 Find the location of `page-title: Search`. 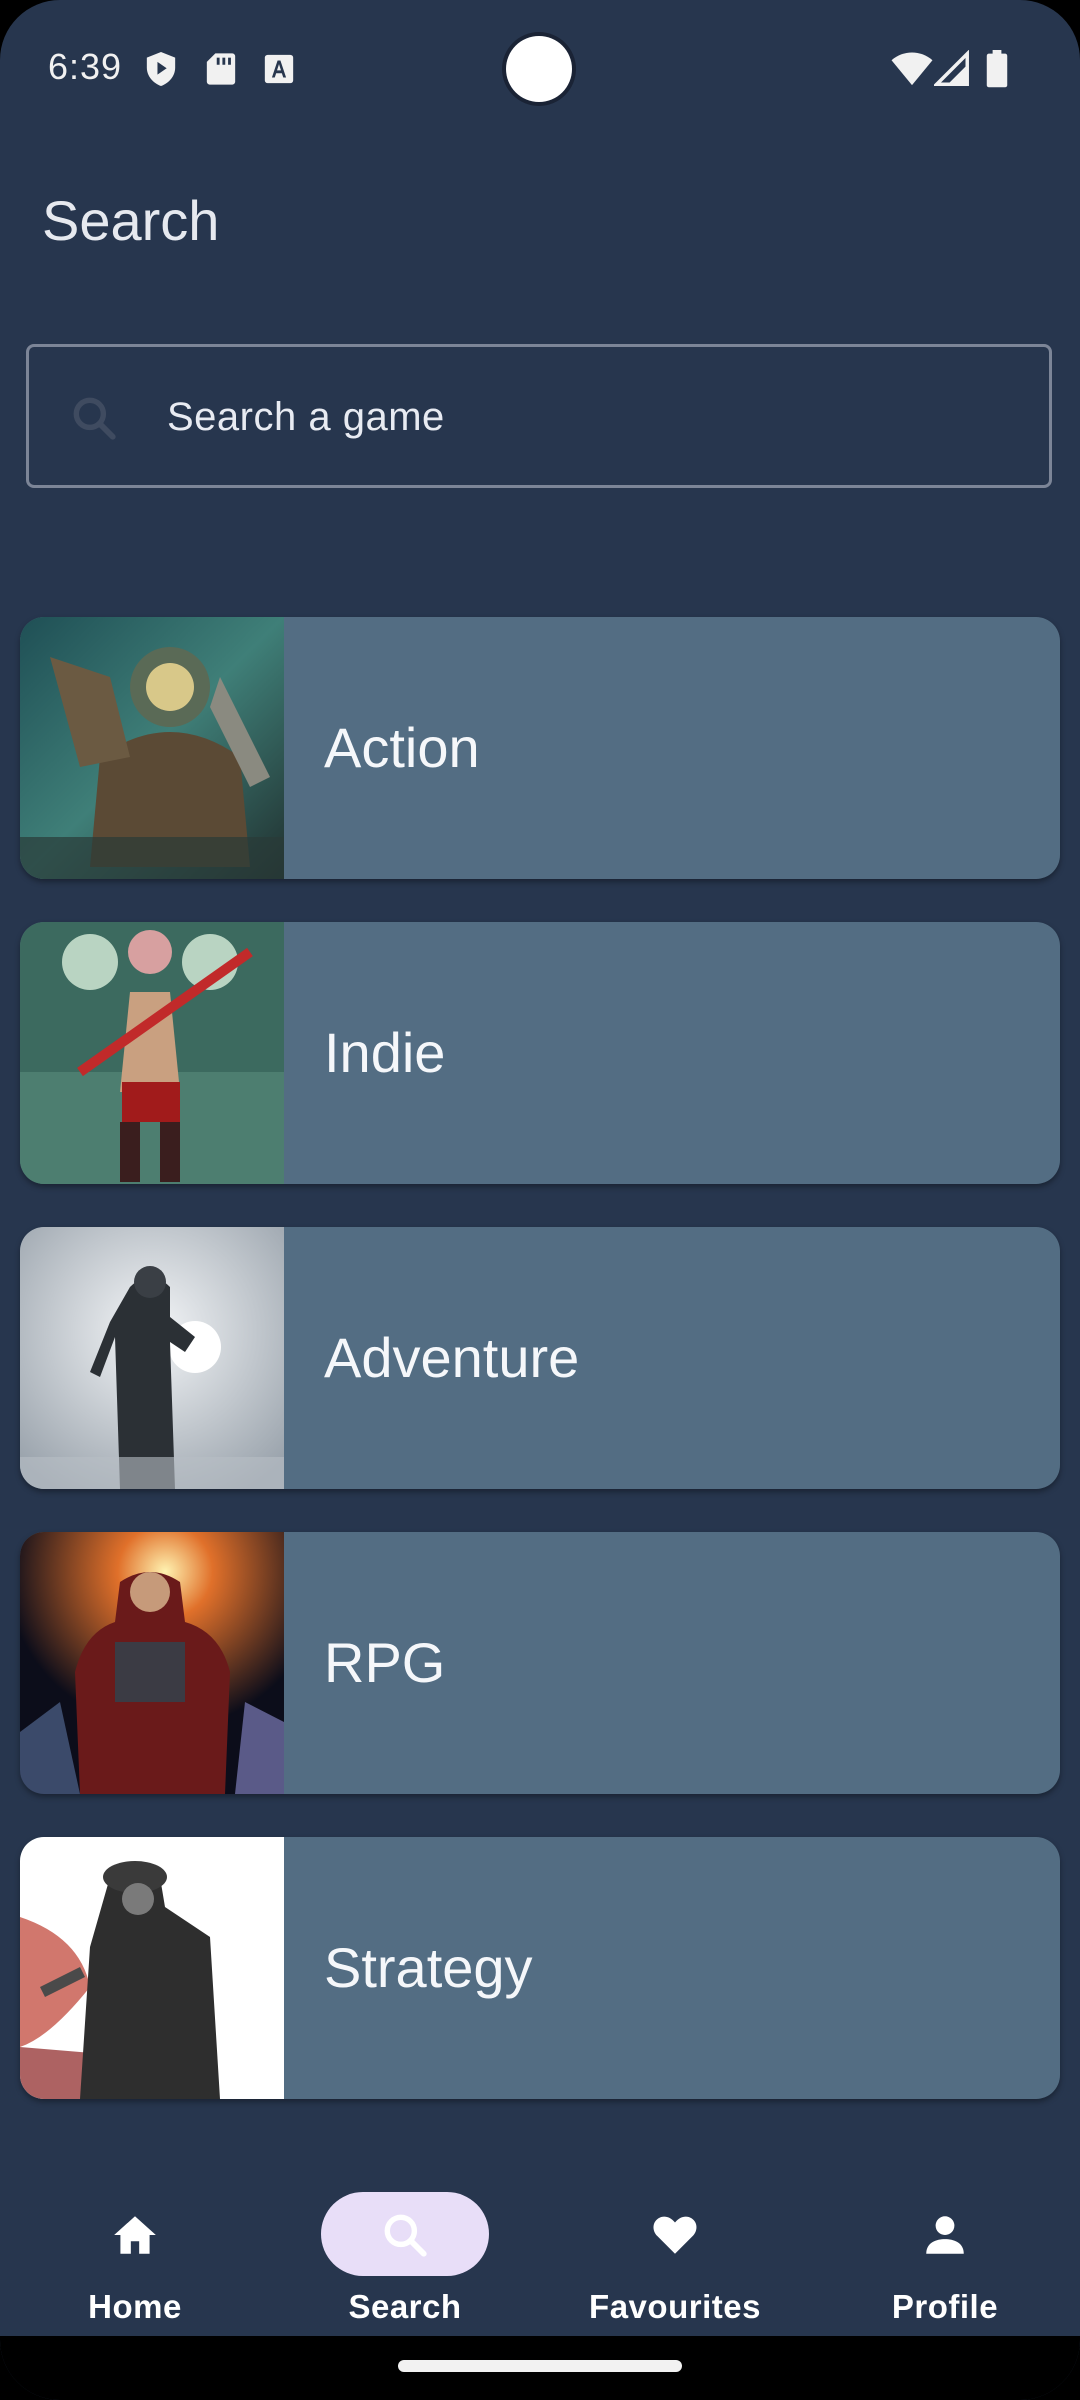

page-title: Search is located at coordinates (131, 220).